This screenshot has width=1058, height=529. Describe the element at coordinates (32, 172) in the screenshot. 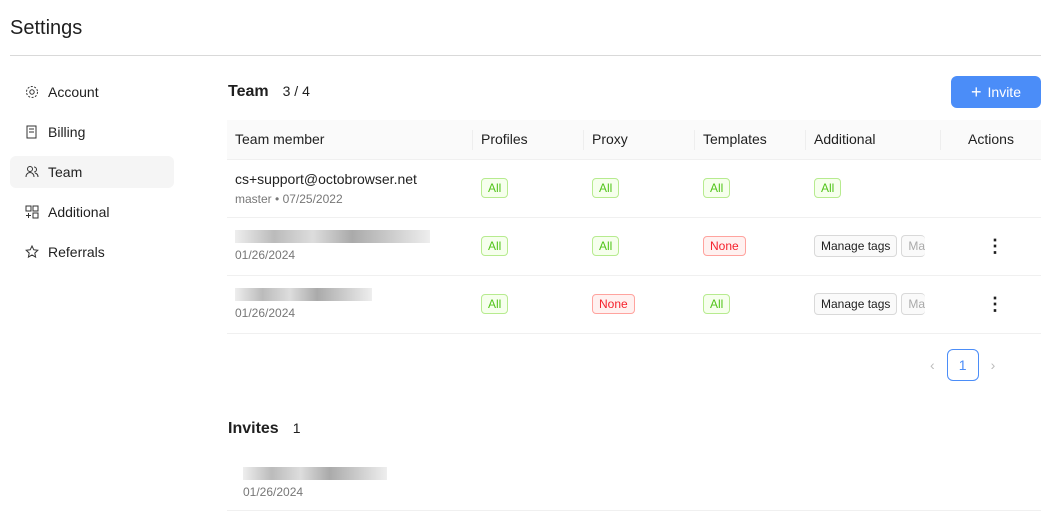

I see `team-icon` at that location.